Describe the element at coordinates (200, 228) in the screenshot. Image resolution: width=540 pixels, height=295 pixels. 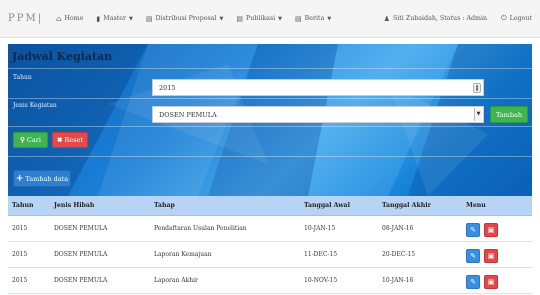
I see `cell-tahap: Pendaftaran Usulan Penelitian` at that location.